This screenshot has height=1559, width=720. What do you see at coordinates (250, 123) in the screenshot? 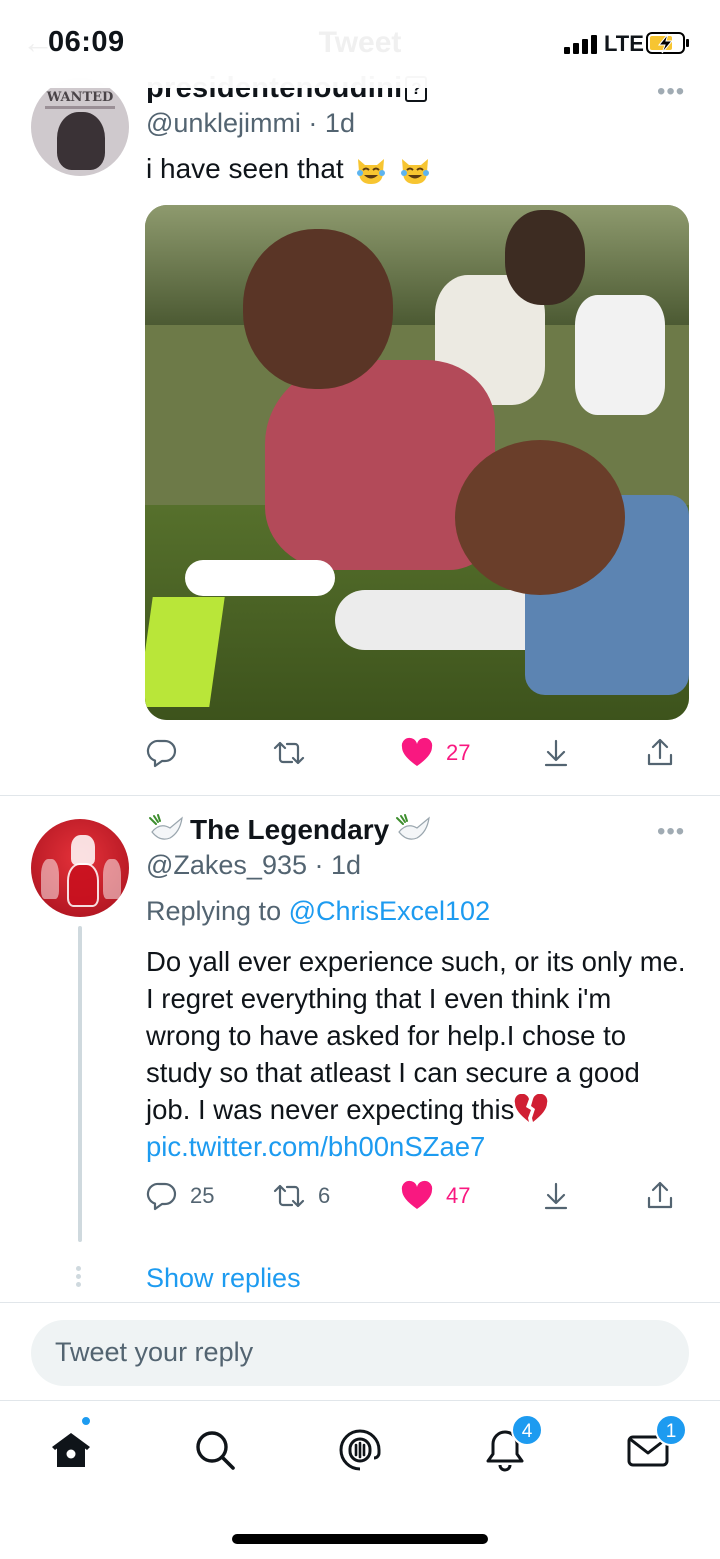
I see `handle-time: @unklejimmi · 1d` at bounding box center [250, 123].